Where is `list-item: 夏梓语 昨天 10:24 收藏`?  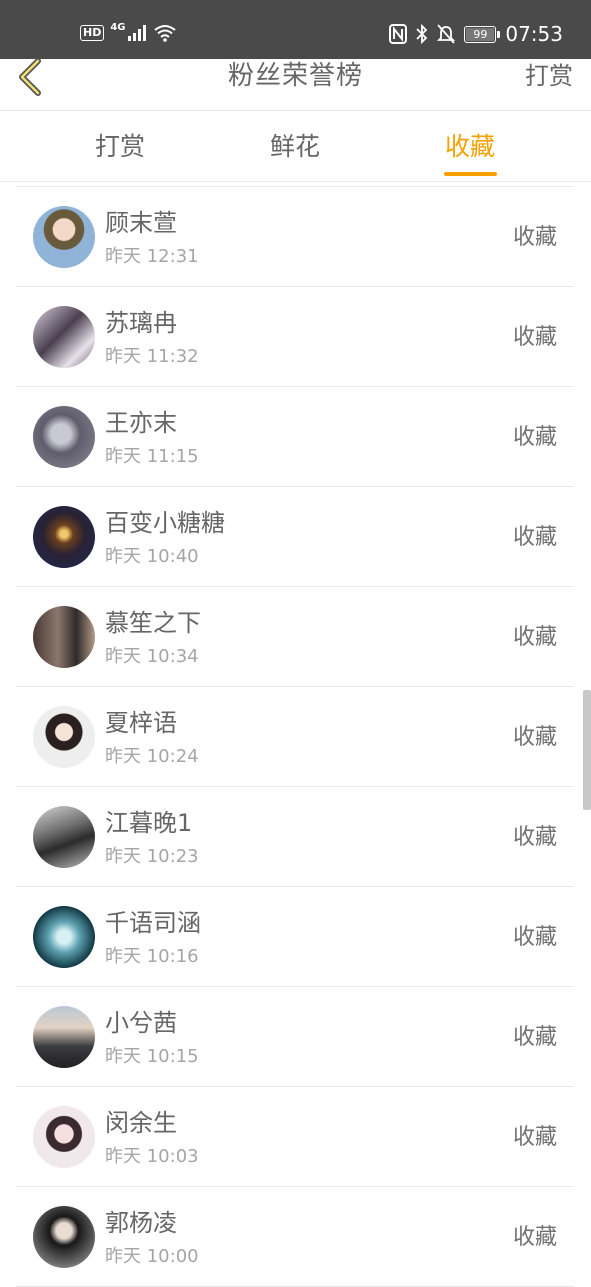 list-item: 夏梓语 昨天 10:24 收藏 is located at coordinates (295, 737).